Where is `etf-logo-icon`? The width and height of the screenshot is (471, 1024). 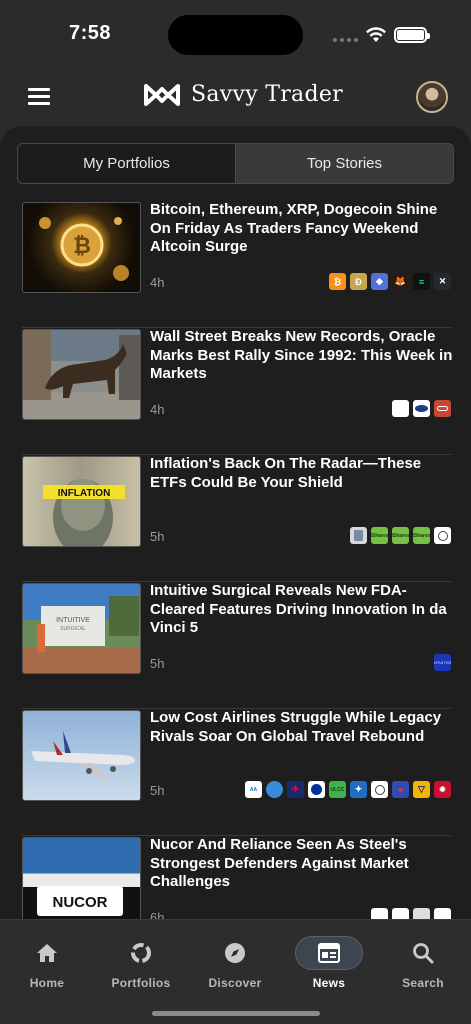 etf-logo-icon is located at coordinates (358, 535).